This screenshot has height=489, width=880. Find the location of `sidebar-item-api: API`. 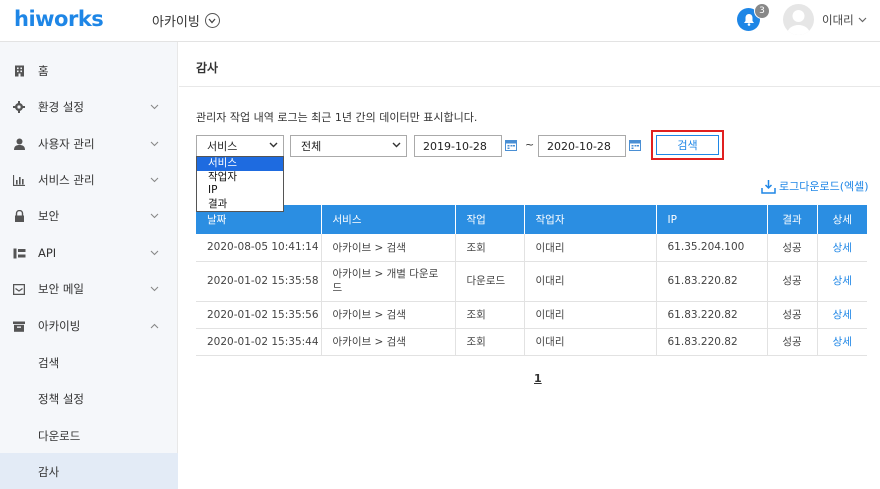

sidebar-item-api: API is located at coordinates (89, 253).